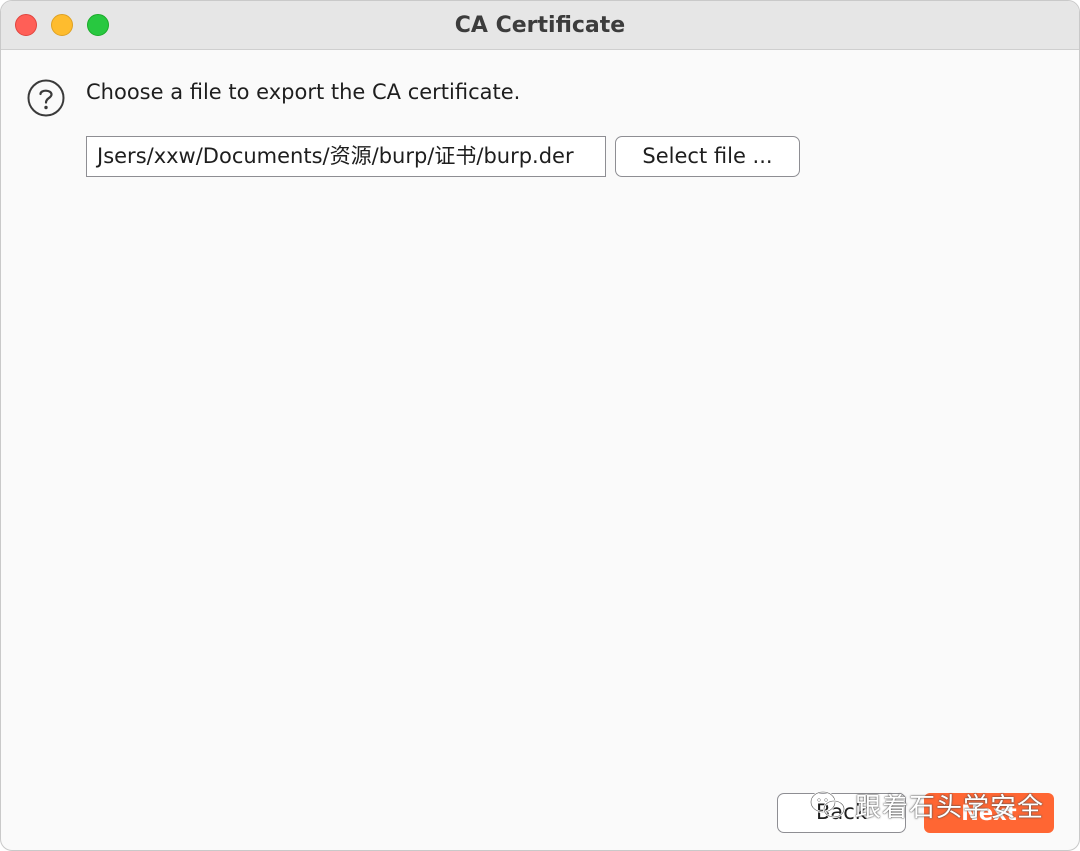 This screenshot has width=1080, height=851. What do you see at coordinates (46, 98) in the screenshot?
I see `question-circle-icon` at bounding box center [46, 98].